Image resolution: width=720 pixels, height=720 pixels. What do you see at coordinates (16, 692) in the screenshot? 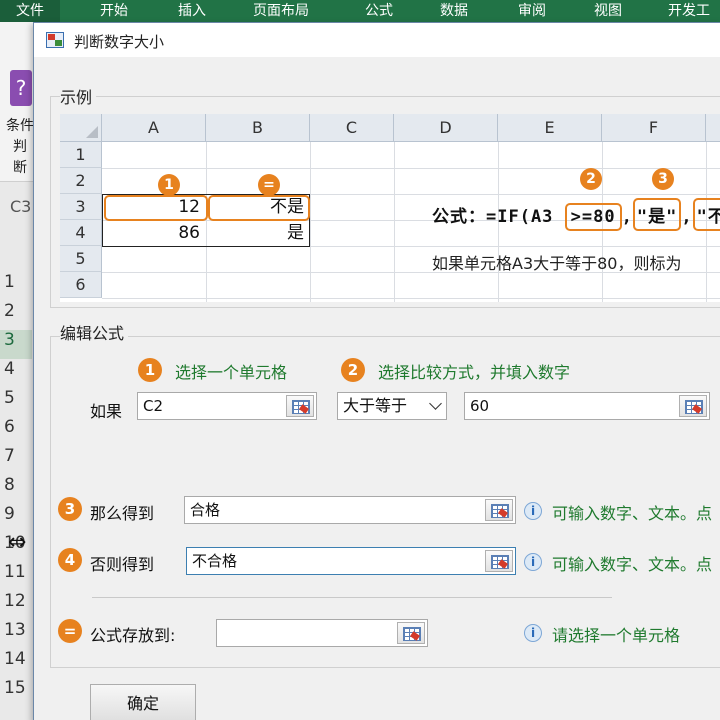
I see `row-header: 15` at bounding box center [16, 692].